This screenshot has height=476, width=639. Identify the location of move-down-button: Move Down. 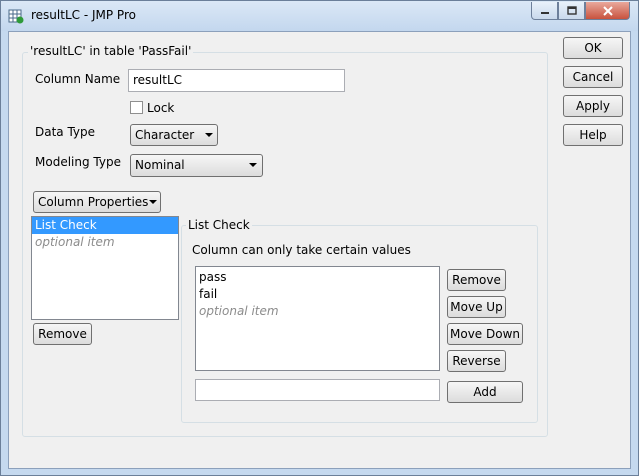
(485, 334).